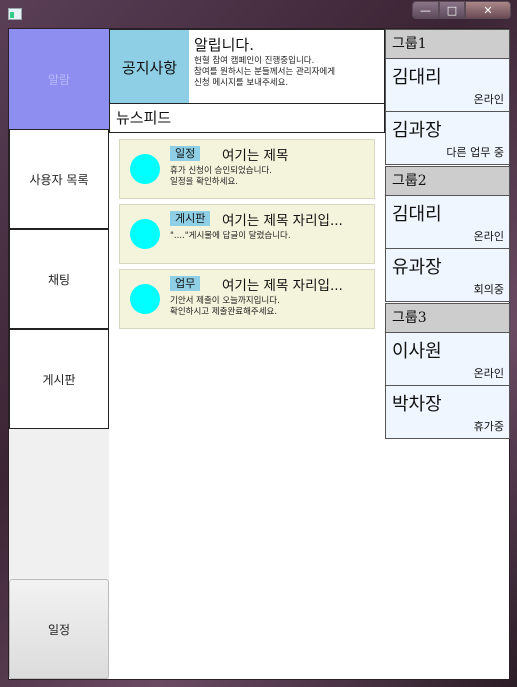 This screenshot has width=517, height=687. What do you see at coordinates (15, 14) in the screenshot?
I see `app-icon` at bounding box center [15, 14].